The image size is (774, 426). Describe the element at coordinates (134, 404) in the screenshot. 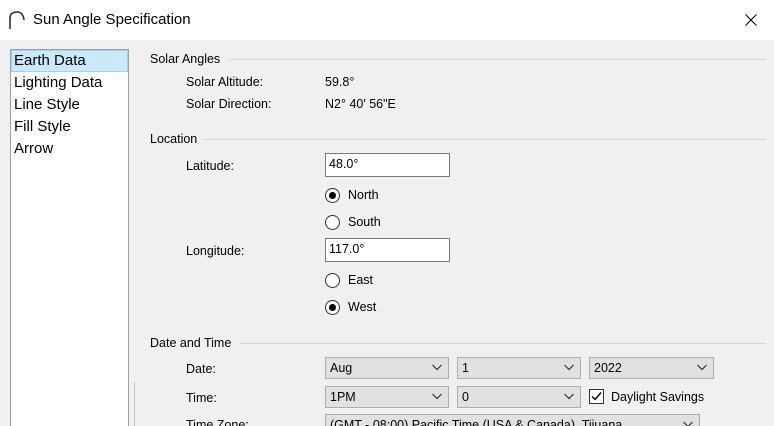

I see `splitter` at that location.